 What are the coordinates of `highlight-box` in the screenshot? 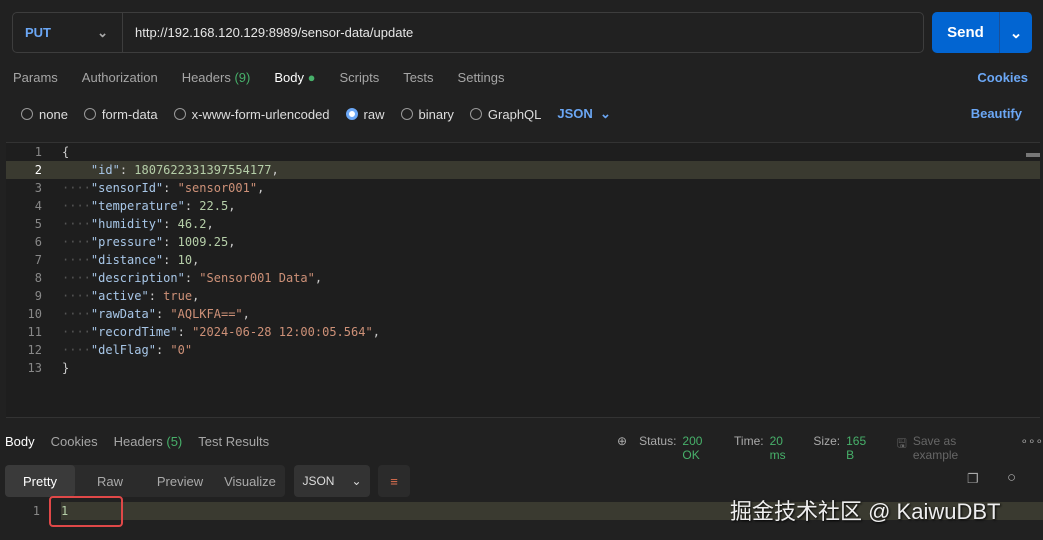 It's located at (86, 511).